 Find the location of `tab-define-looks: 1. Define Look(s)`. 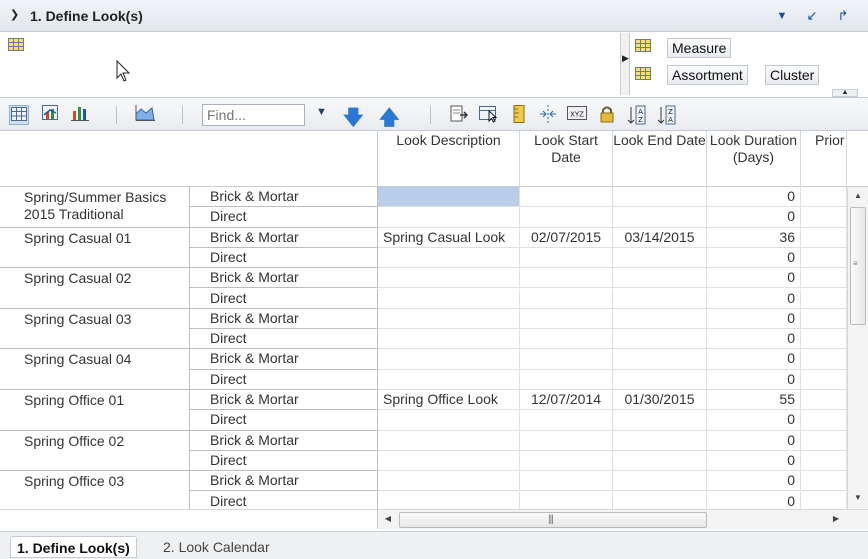

tab-define-looks: 1. Define Look(s) is located at coordinates (73, 547).